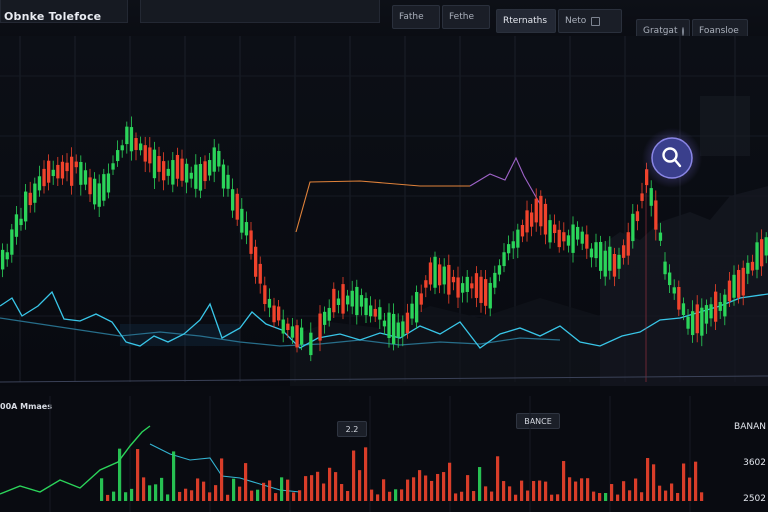 The height and width of the screenshot is (512, 768). Describe the element at coordinates (260, 11) in the screenshot. I see `top-panel` at that location.